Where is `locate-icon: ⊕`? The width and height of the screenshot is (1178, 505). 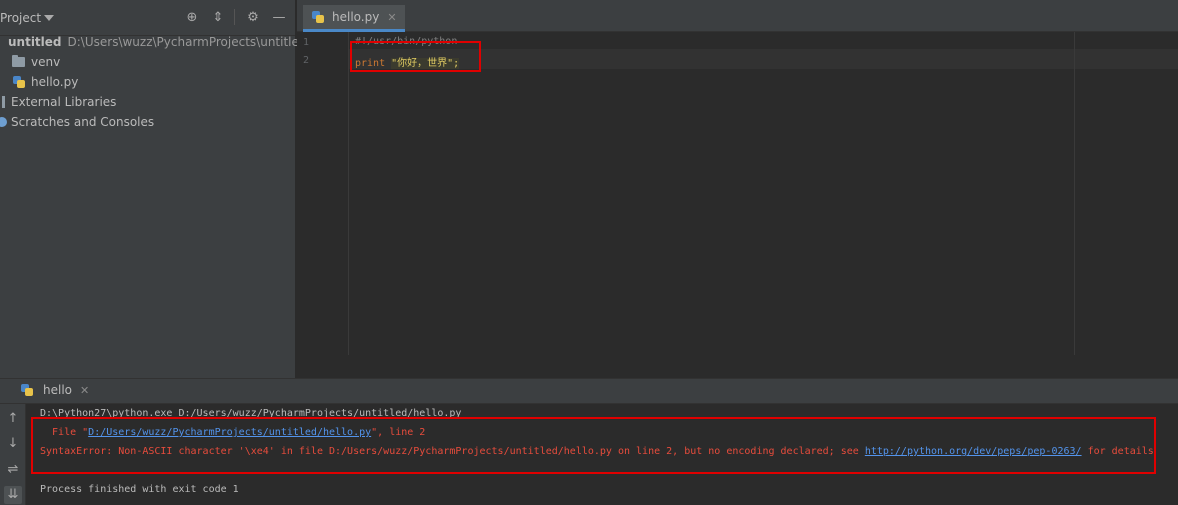
locate-icon: ⊕ is located at coordinates (192, 17).